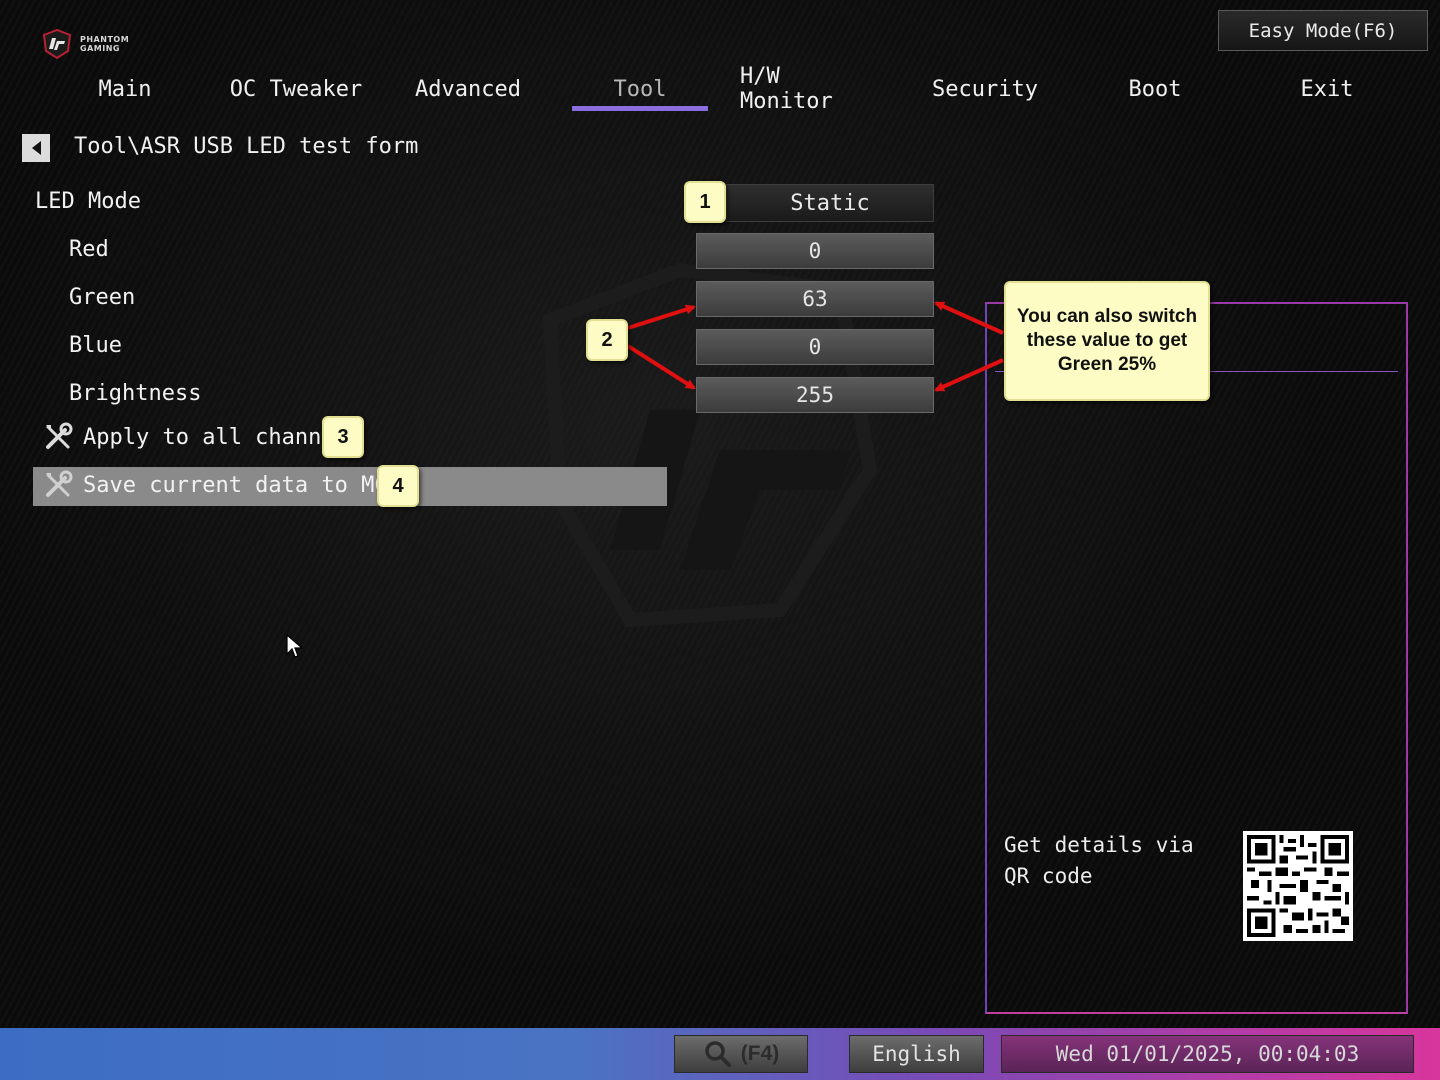 This screenshot has height=1080, width=1440. Describe the element at coordinates (398, 486) in the screenshot. I see `callout-4: 4` at that location.